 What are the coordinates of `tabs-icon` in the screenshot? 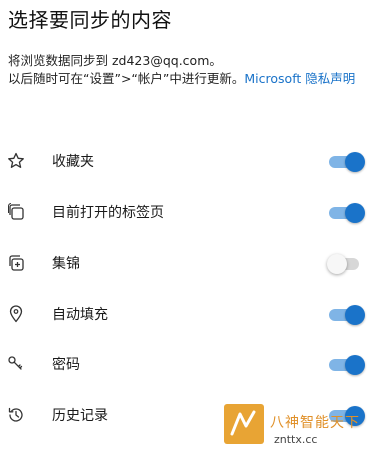 It's located at (16, 212).